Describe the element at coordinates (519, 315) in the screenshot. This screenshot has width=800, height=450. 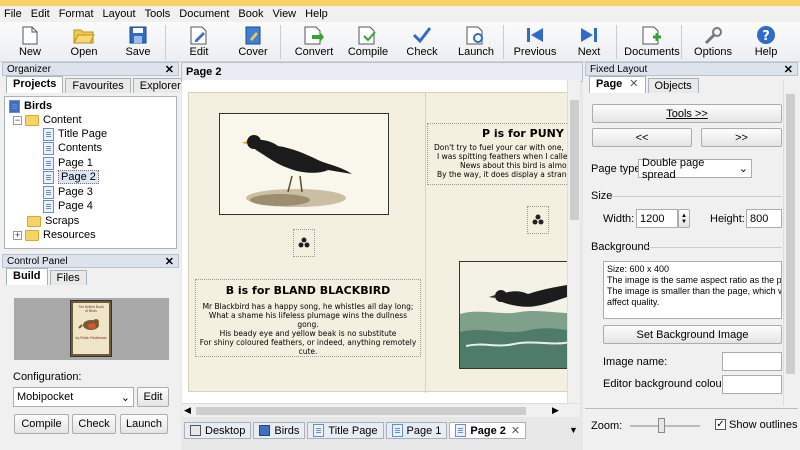
I see `petrel-image-frame` at that location.